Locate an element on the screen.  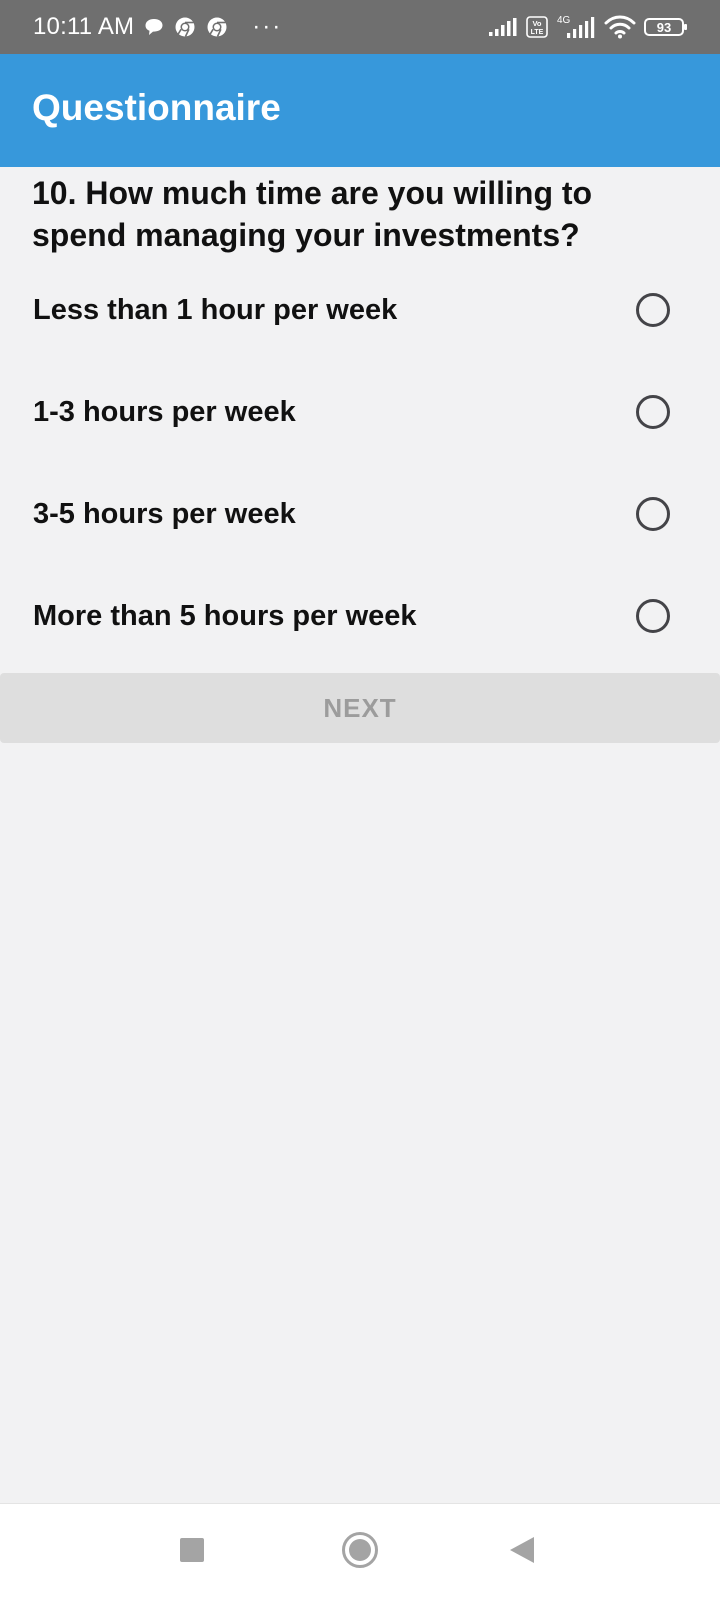
navigation-bar is located at coordinates (360, 1551).